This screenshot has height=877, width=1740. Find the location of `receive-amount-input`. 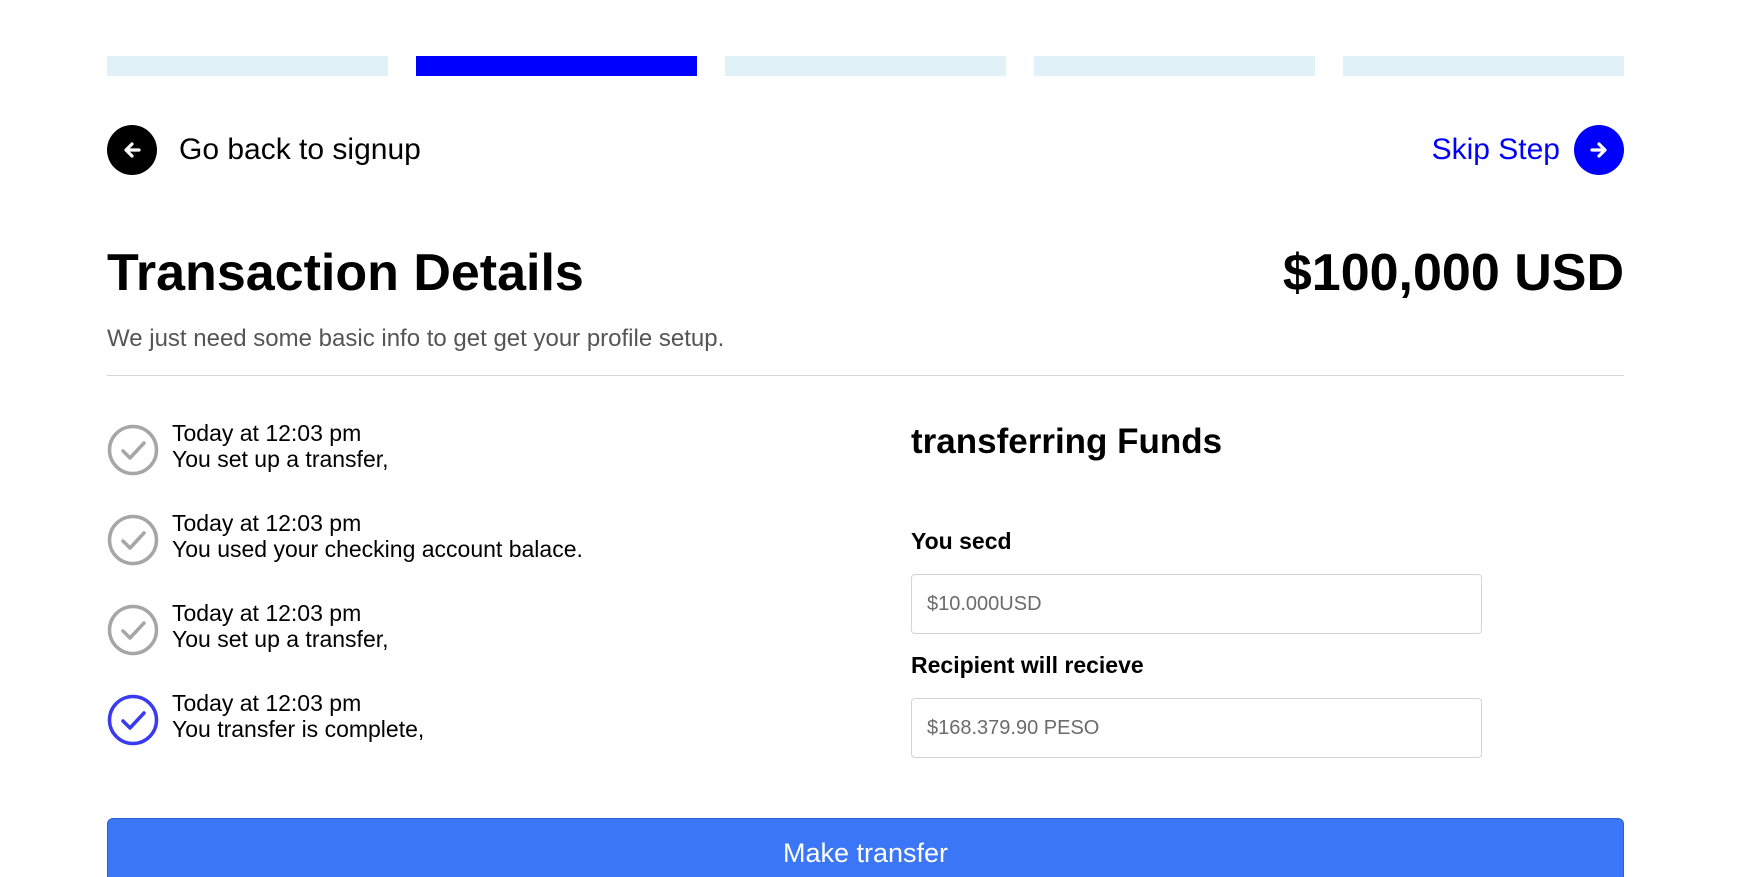

receive-amount-input is located at coordinates (1196, 728).